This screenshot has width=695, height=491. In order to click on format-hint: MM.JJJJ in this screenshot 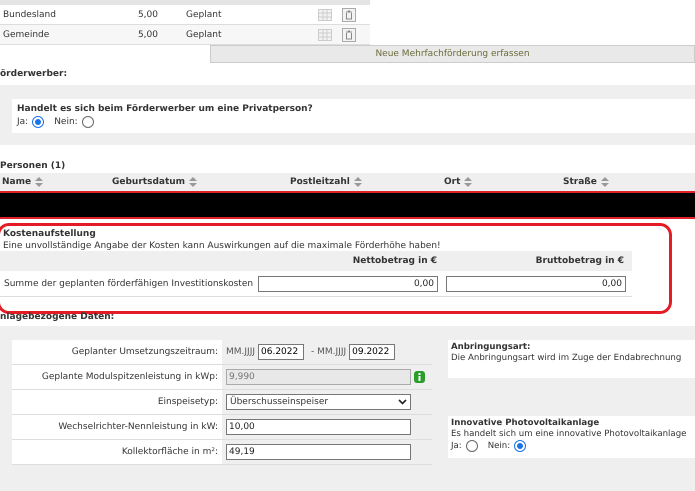, I will do `click(241, 352)`.